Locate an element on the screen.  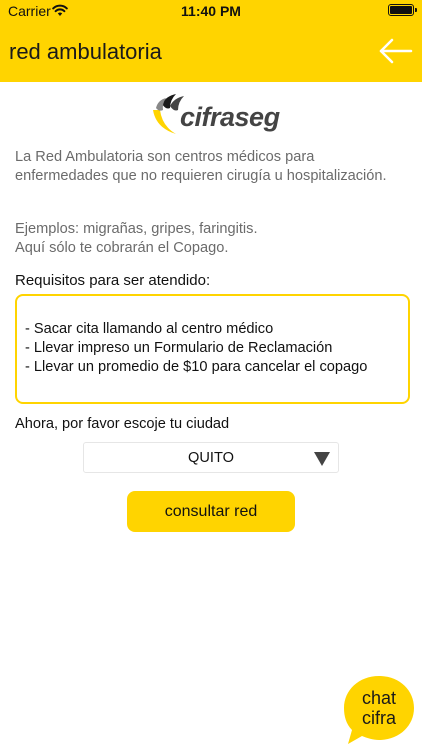
clock: 11:40 PM is located at coordinates (211, 11).